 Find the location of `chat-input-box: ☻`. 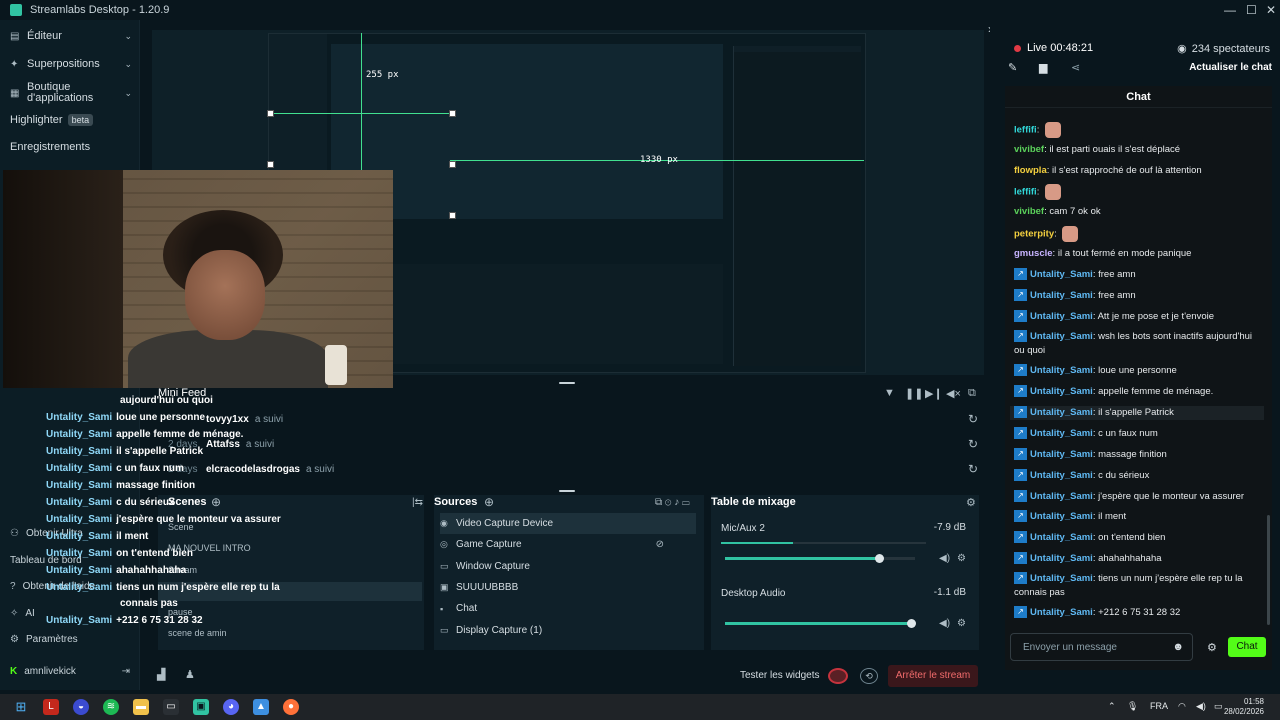

chat-input-box: ☻ is located at coordinates (1101, 647).